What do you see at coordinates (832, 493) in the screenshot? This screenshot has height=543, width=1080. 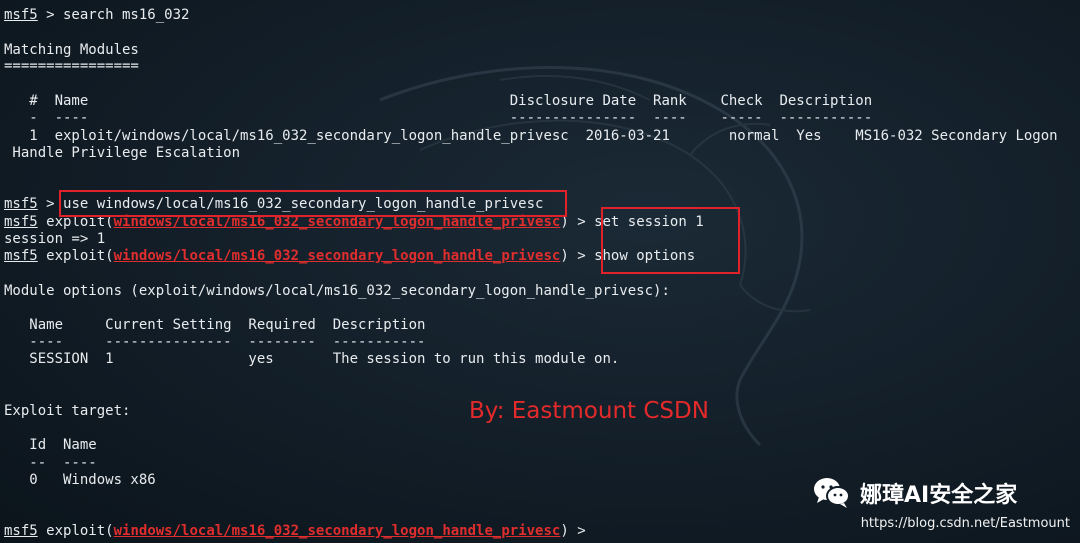 I see `wechat-icon` at bounding box center [832, 493].